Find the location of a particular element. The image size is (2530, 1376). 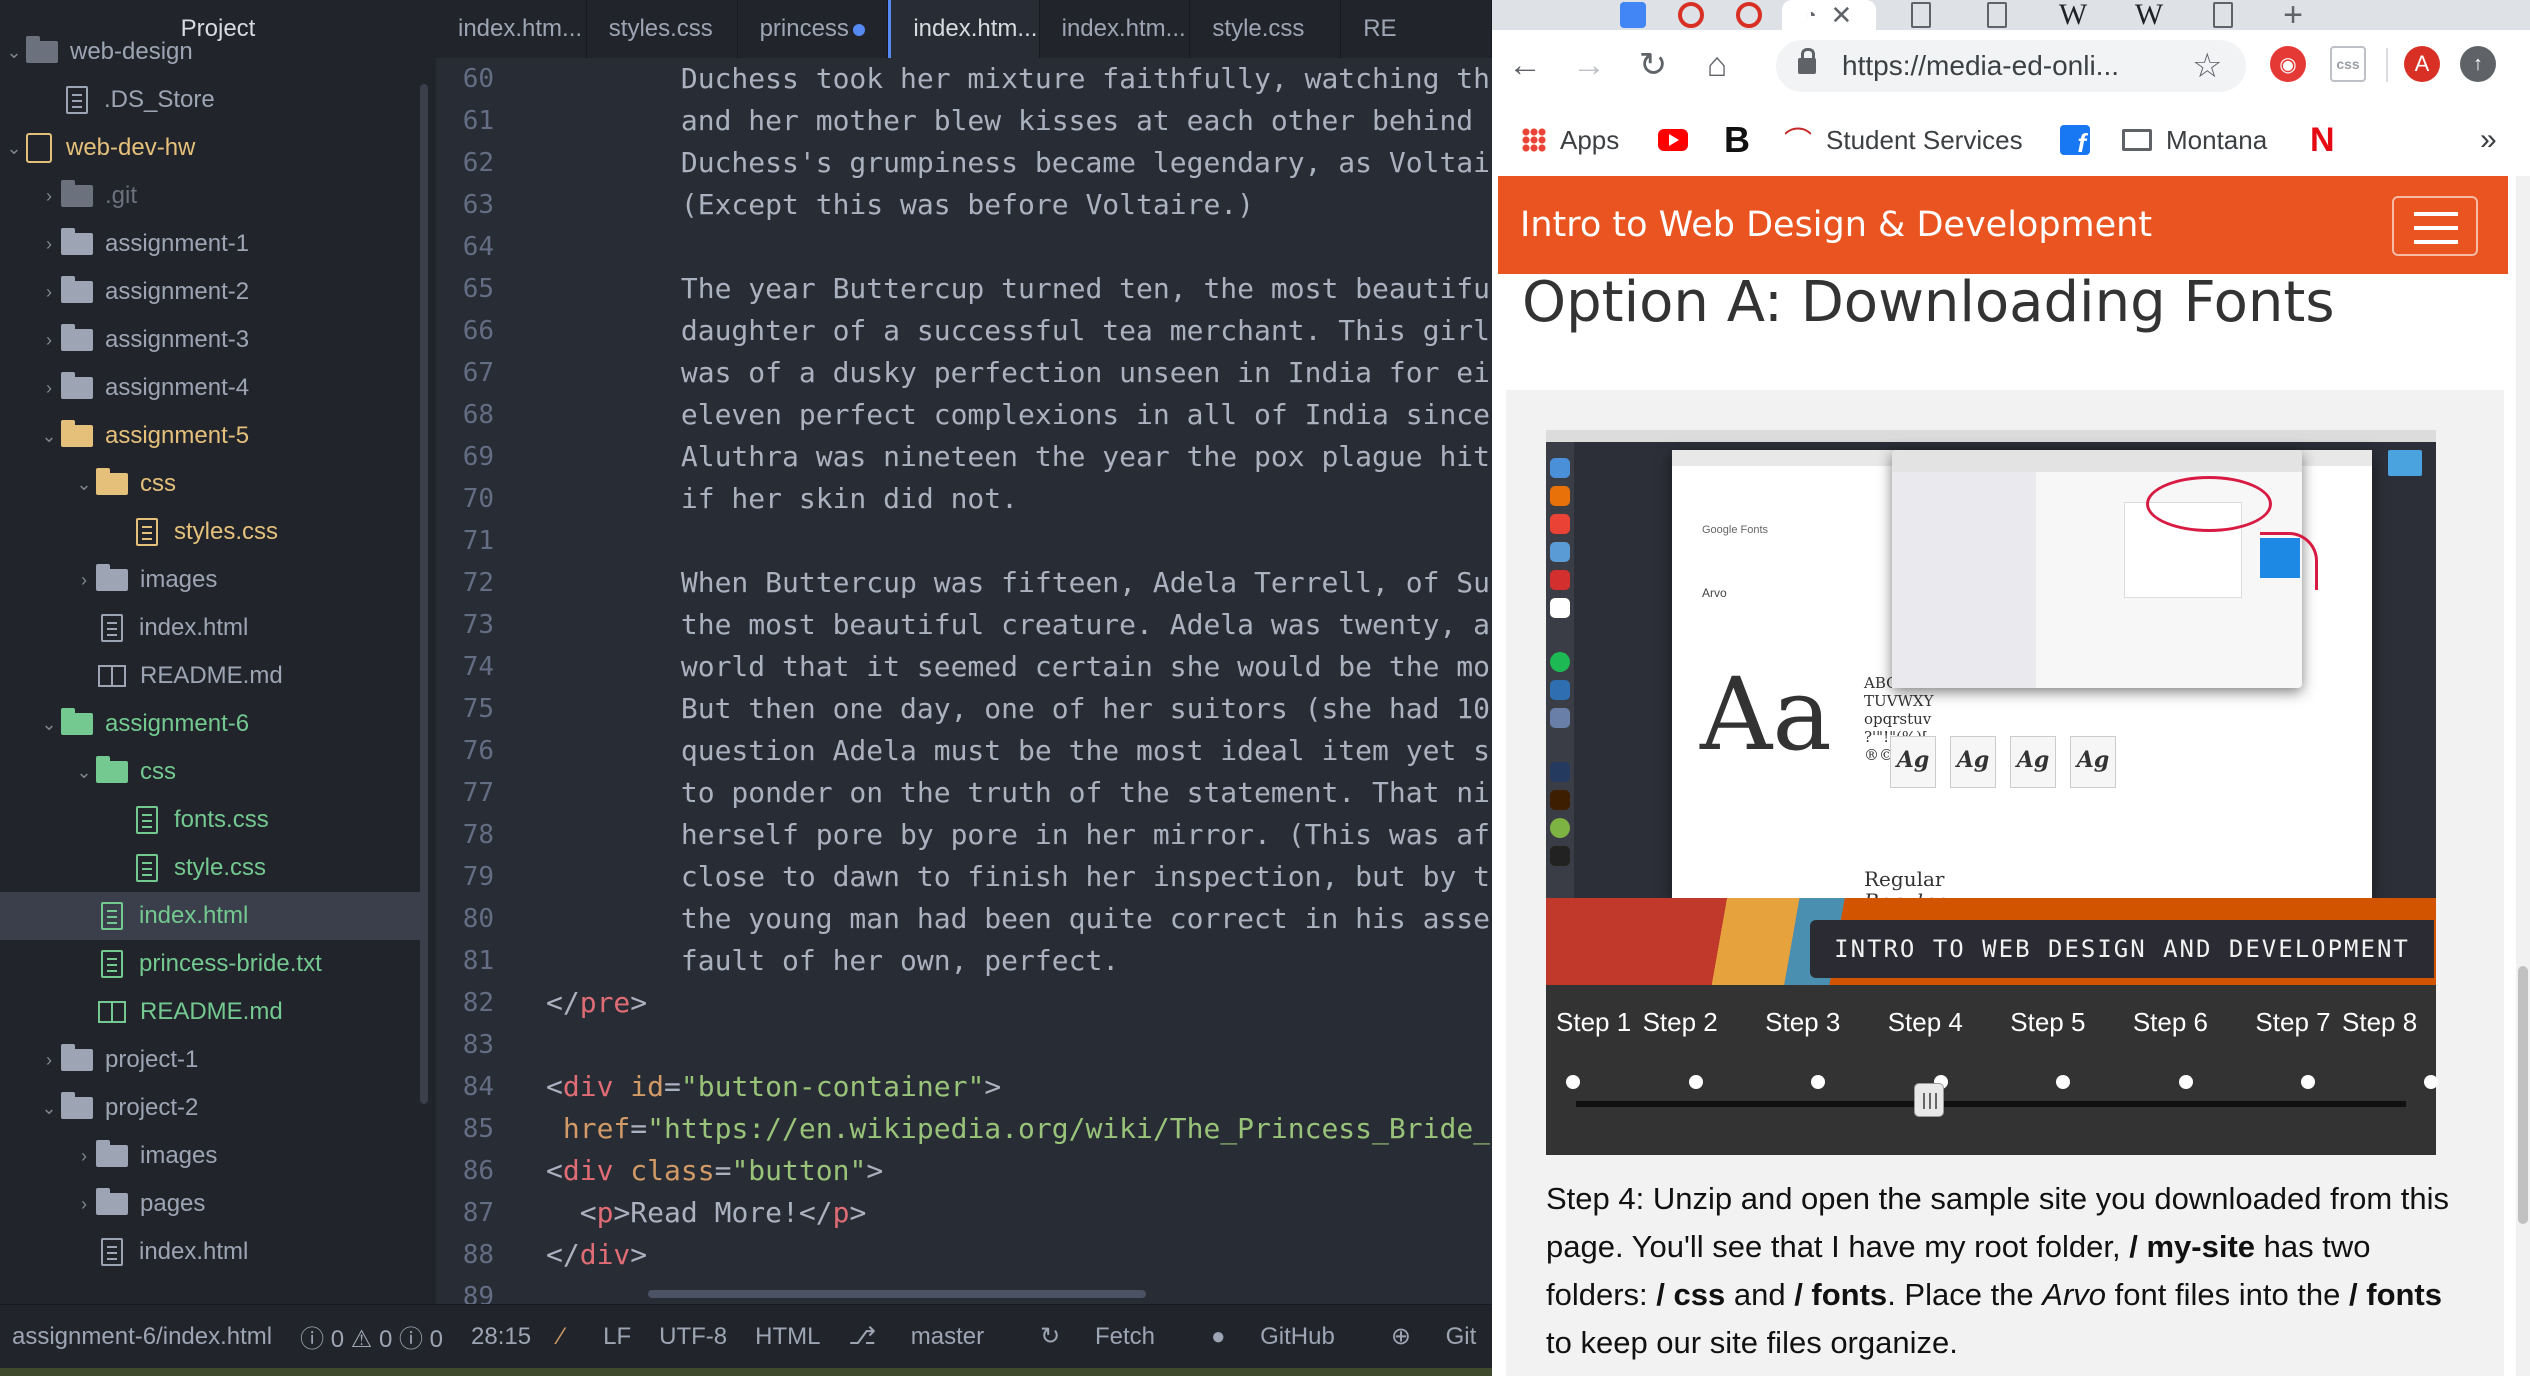

horizontal-scrollbar is located at coordinates (897, 1294).